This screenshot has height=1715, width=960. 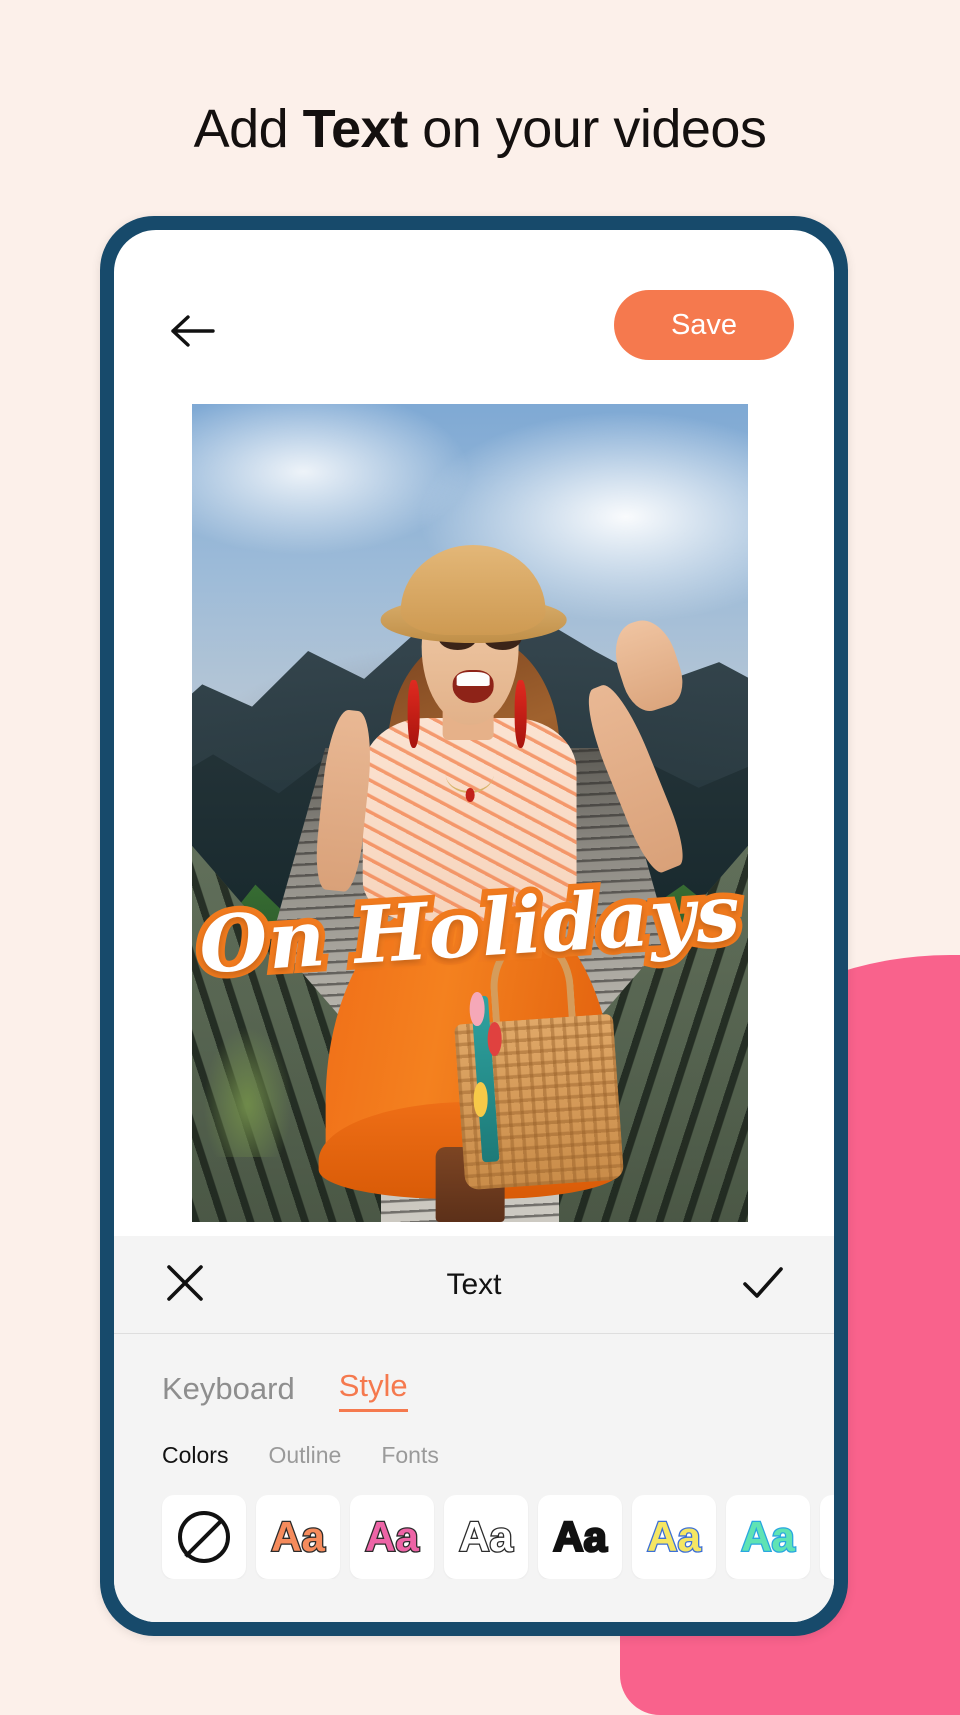 I want to click on color-swatch-orange: Aa, so click(x=298, y=1537).